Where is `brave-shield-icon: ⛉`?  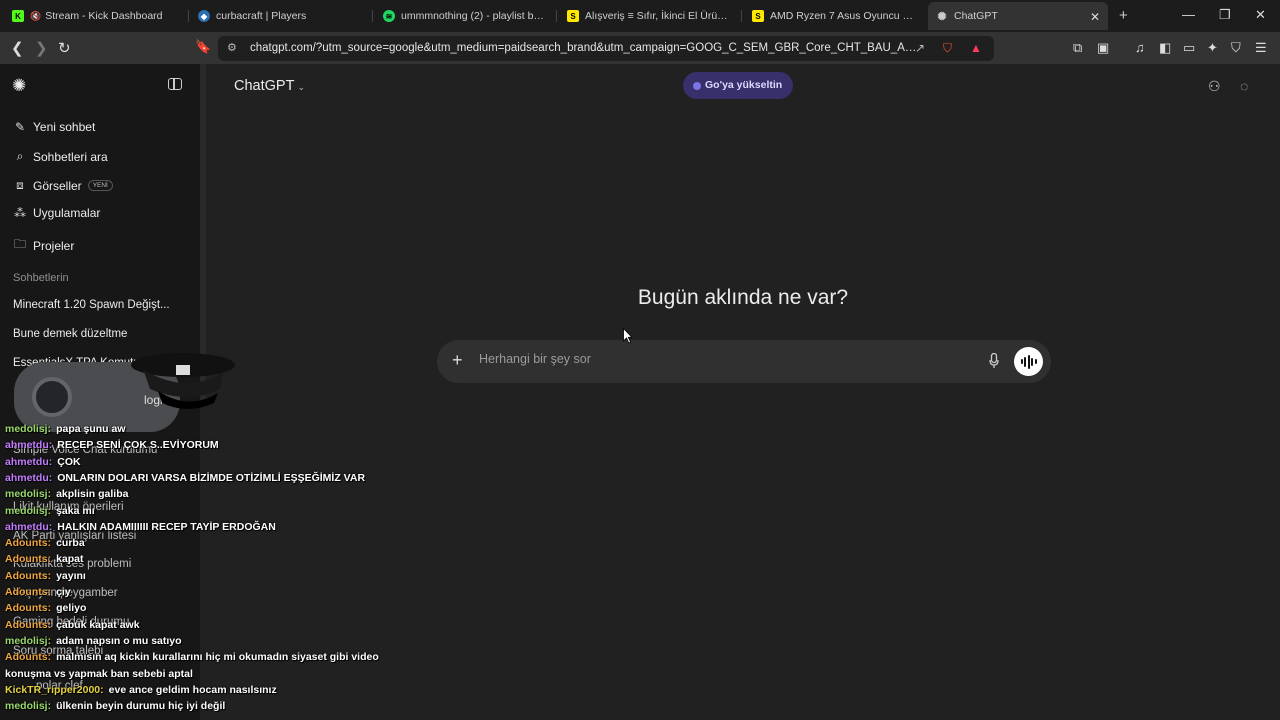 brave-shield-icon: ⛉ is located at coordinates (947, 48).